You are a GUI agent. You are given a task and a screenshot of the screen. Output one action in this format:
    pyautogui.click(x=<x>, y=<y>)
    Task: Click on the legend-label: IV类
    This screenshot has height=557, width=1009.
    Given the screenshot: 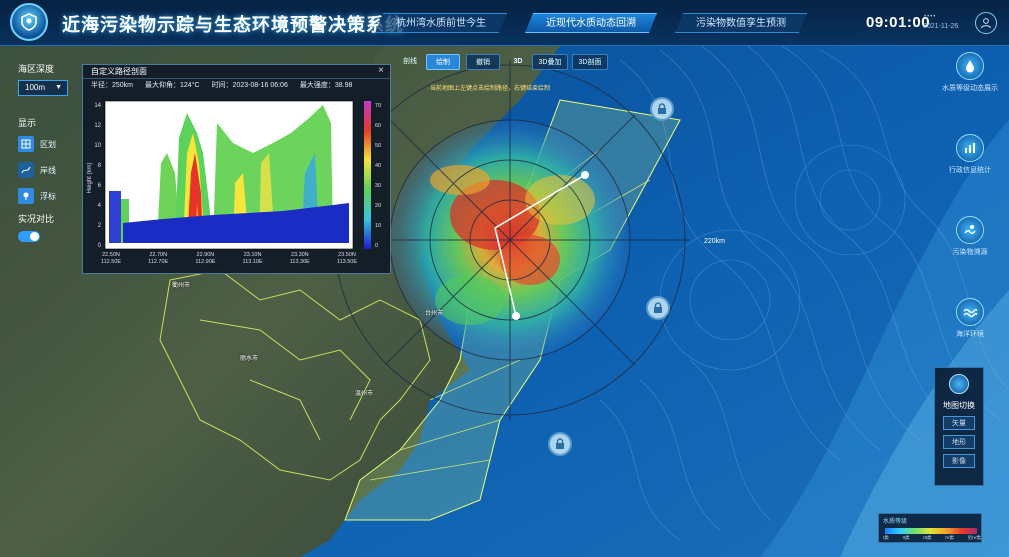 What is the action you would take?
    pyautogui.click(x=949, y=537)
    